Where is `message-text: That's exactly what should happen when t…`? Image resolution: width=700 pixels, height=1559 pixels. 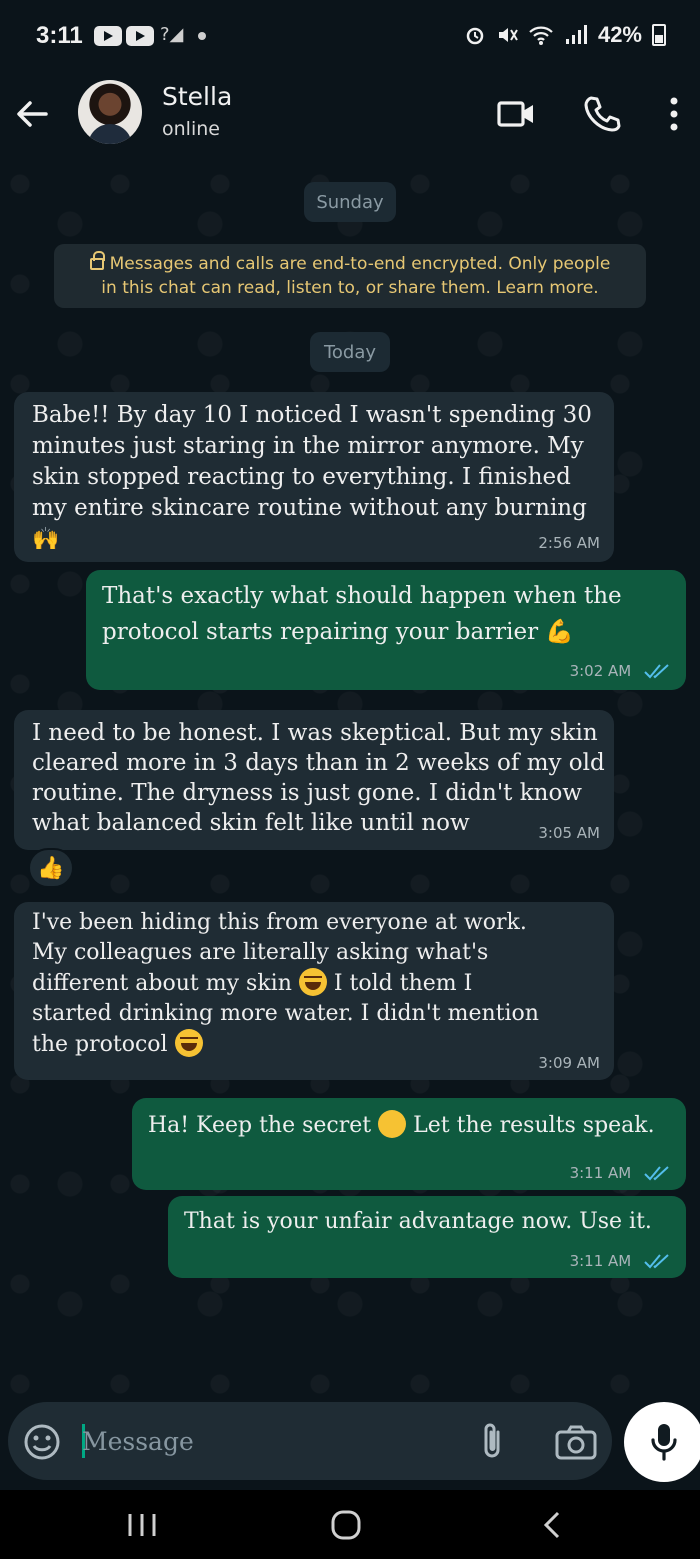 message-text: That's exactly what should happen when t… is located at coordinates (362, 614).